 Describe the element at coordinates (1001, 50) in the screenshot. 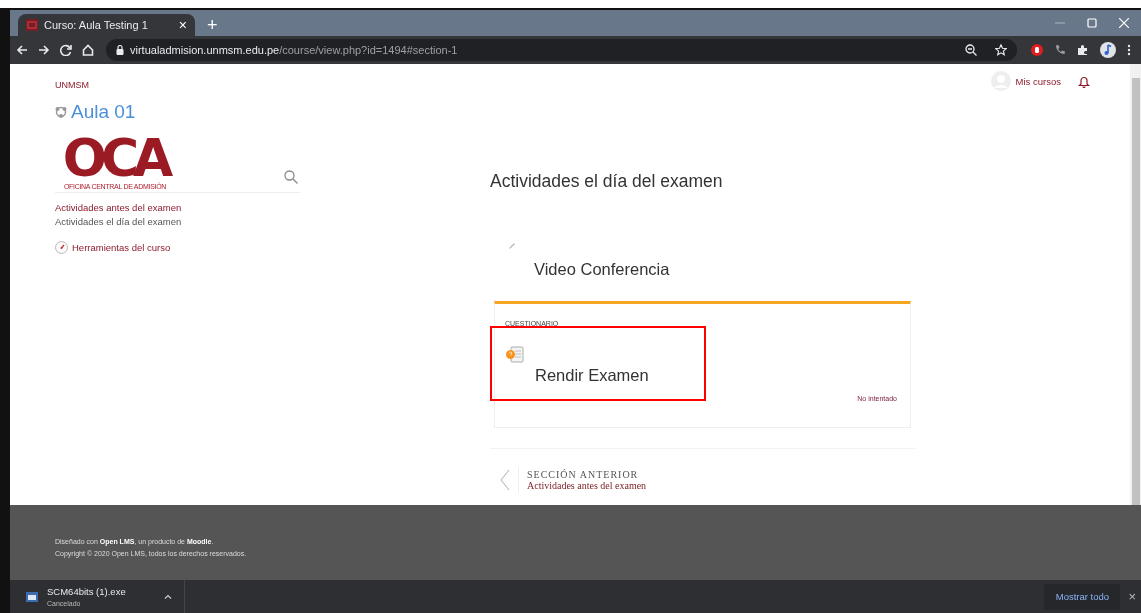

I see `star-icon` at that location.